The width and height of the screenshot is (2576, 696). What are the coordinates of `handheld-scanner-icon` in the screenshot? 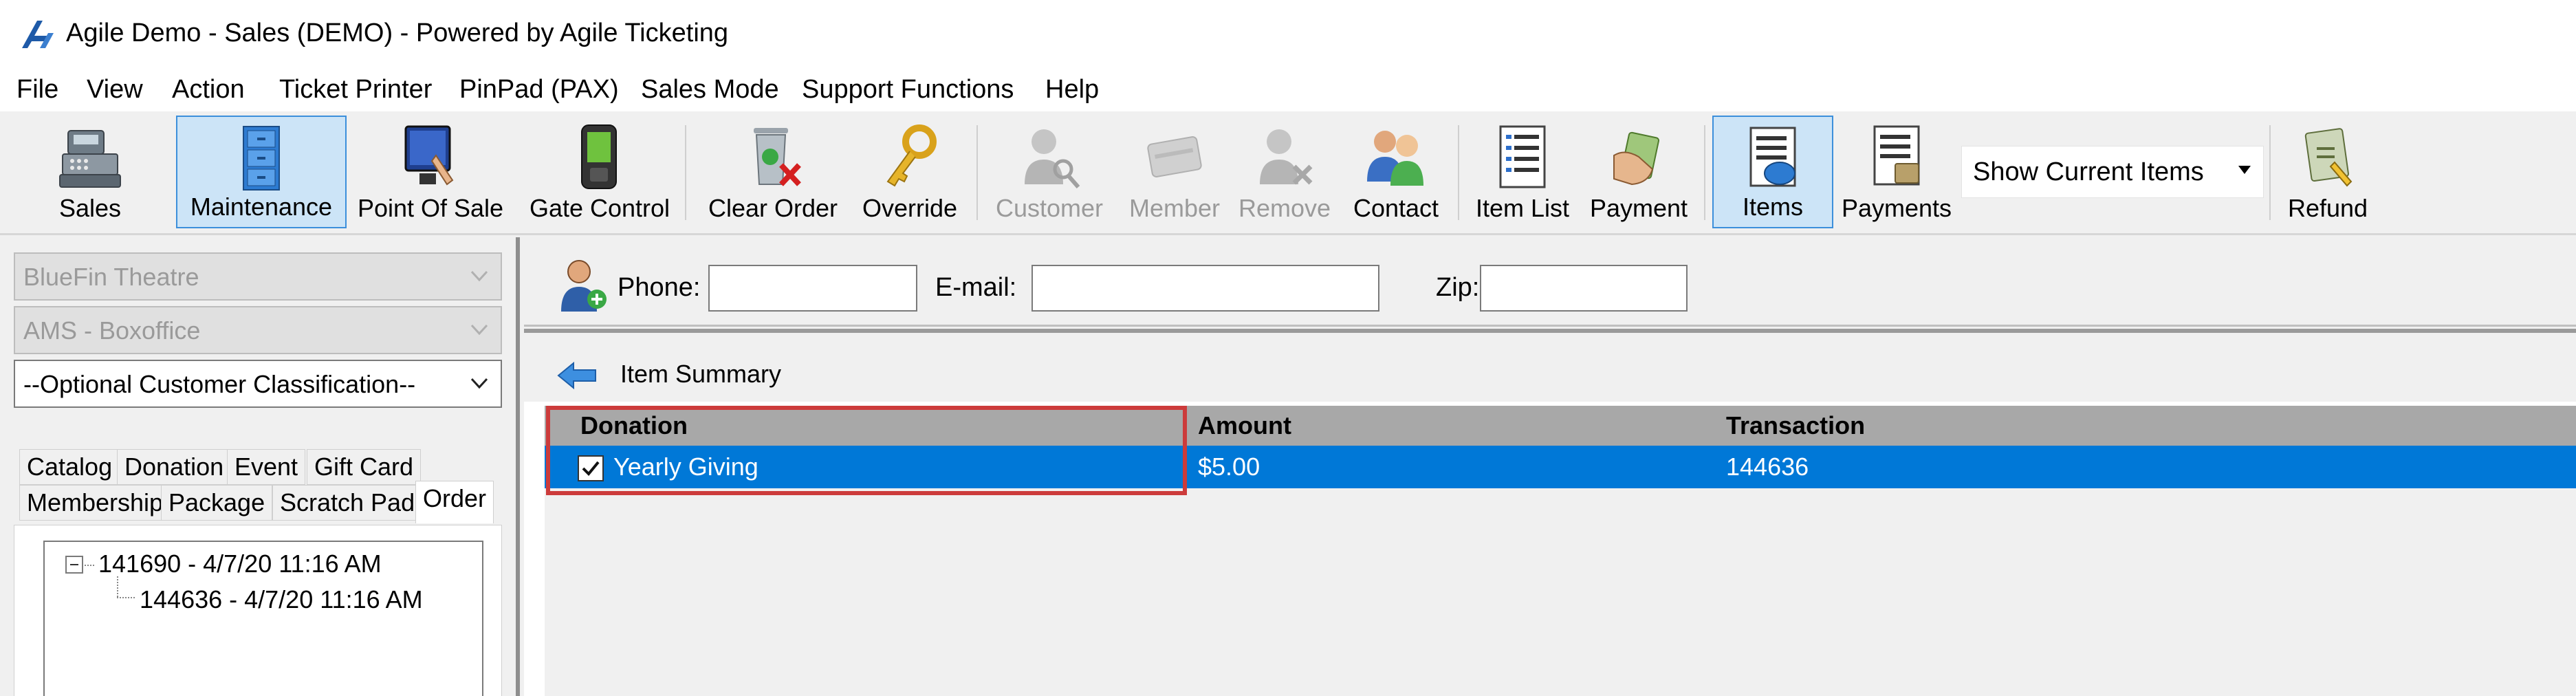 It's located at (599, 157).